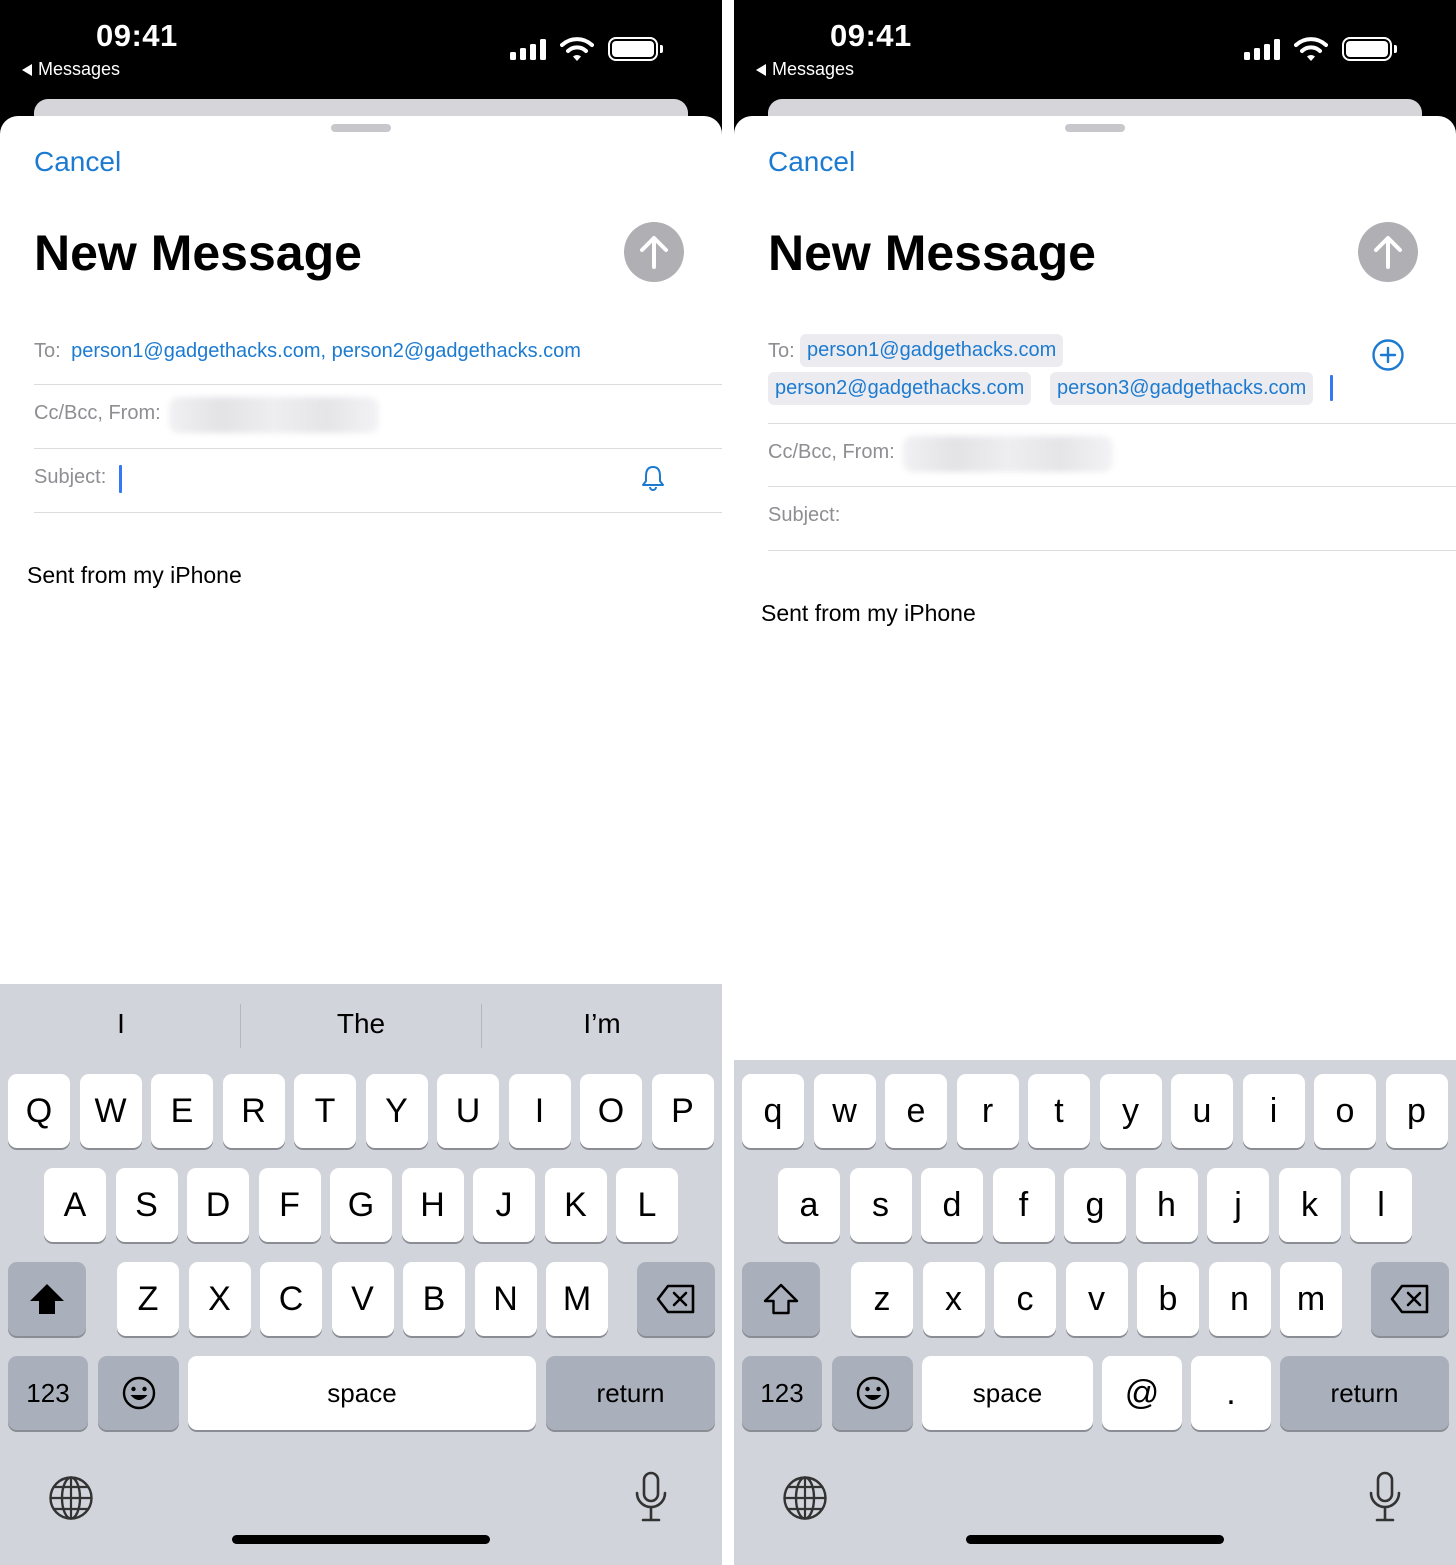 This screenshot has width=1456, height=1565. I want to click on bell-icon, so click(653, 478).